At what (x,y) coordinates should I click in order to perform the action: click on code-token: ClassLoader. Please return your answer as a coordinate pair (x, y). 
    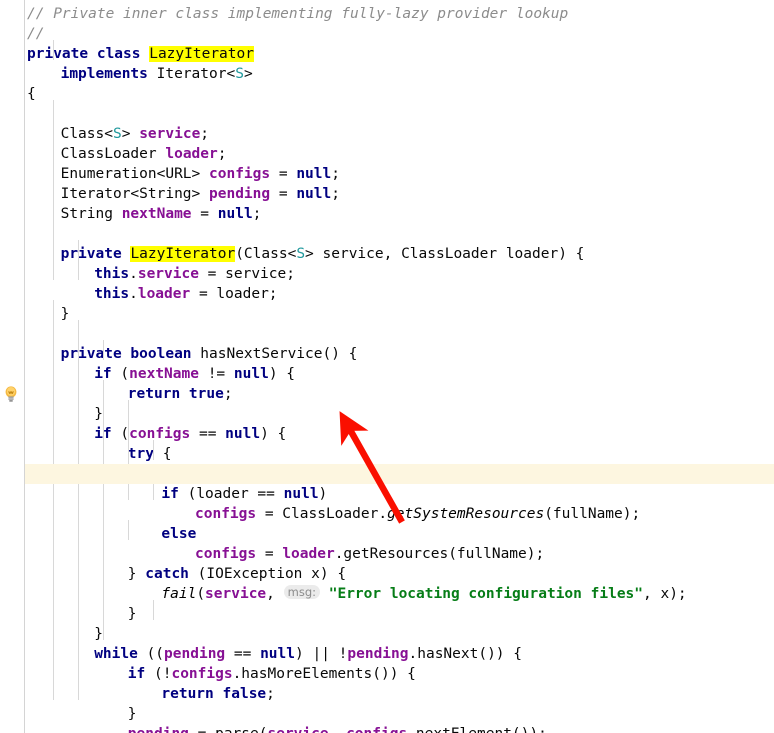
    Looking at the image, I should click on (113, 154).